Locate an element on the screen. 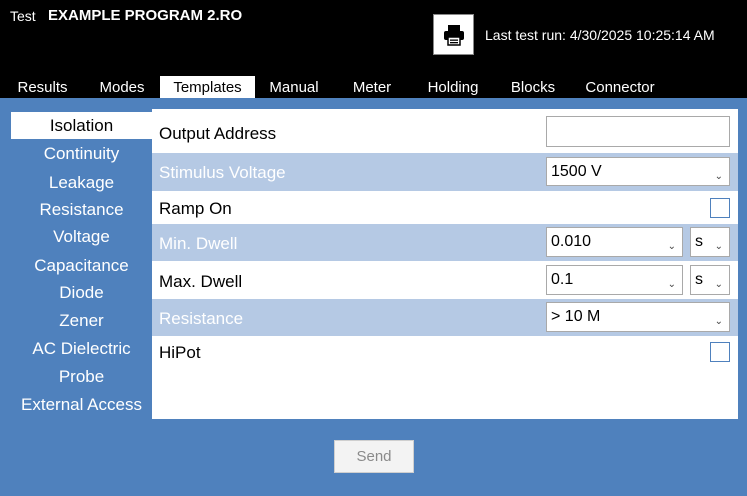 Image resolution: width=747 pixels, height=496 pixels. print-button is located at coordinates (453, 34).